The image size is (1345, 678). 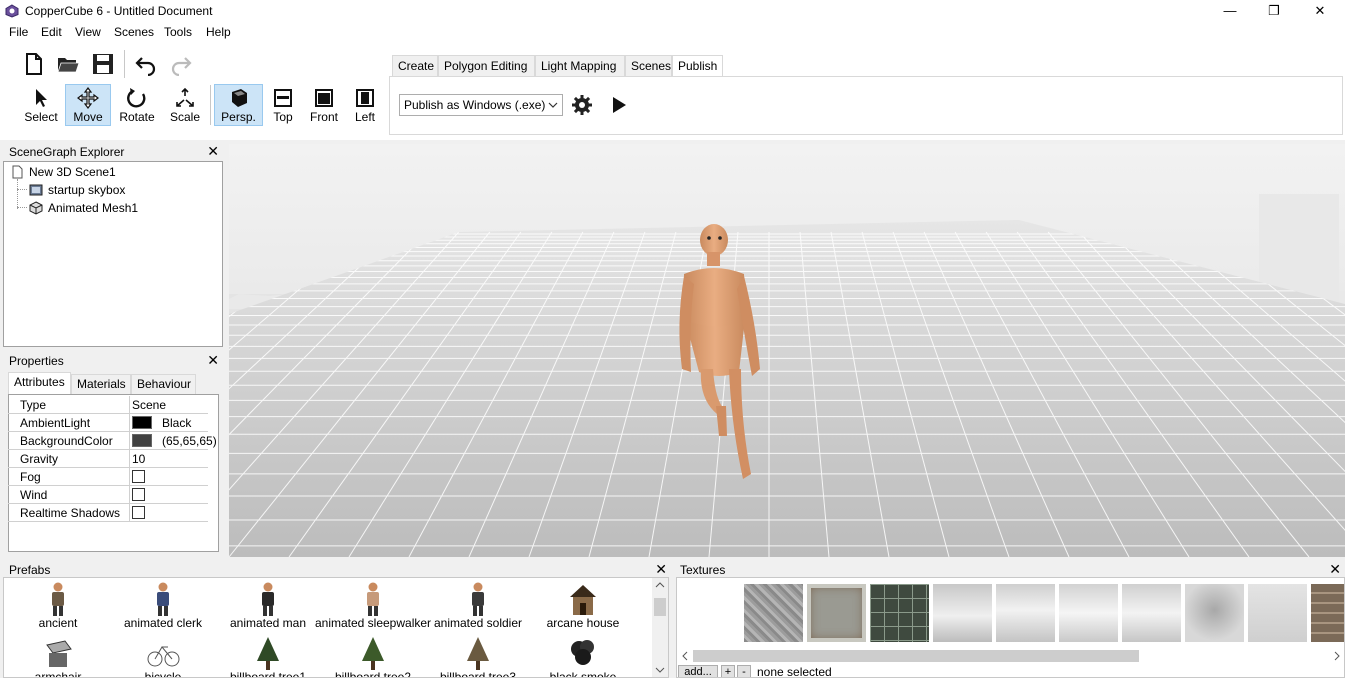 What do you see at coordinates (899, 613) in the screenshot?
I see `texture-thumb-tiles` at bounding box center [899, 613].